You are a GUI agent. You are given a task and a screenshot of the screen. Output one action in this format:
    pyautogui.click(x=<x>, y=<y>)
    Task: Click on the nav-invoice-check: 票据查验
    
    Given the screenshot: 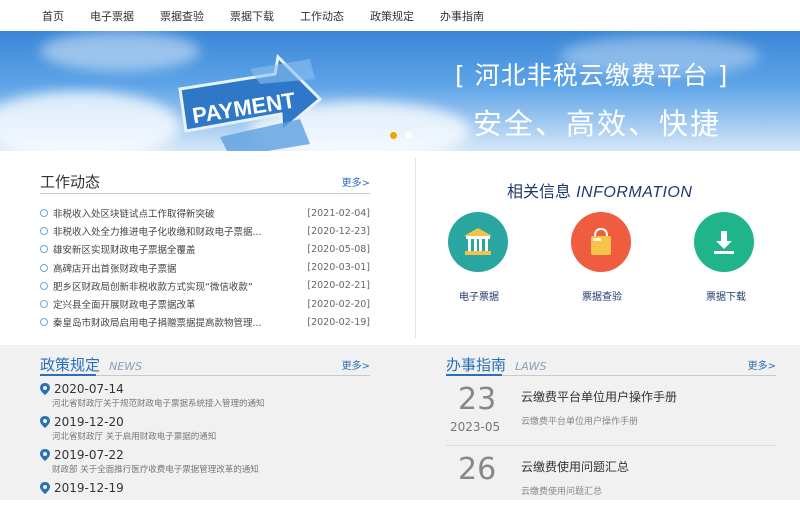 What is the action you would take?
    pyautogui.click(x=182, y=16)
    